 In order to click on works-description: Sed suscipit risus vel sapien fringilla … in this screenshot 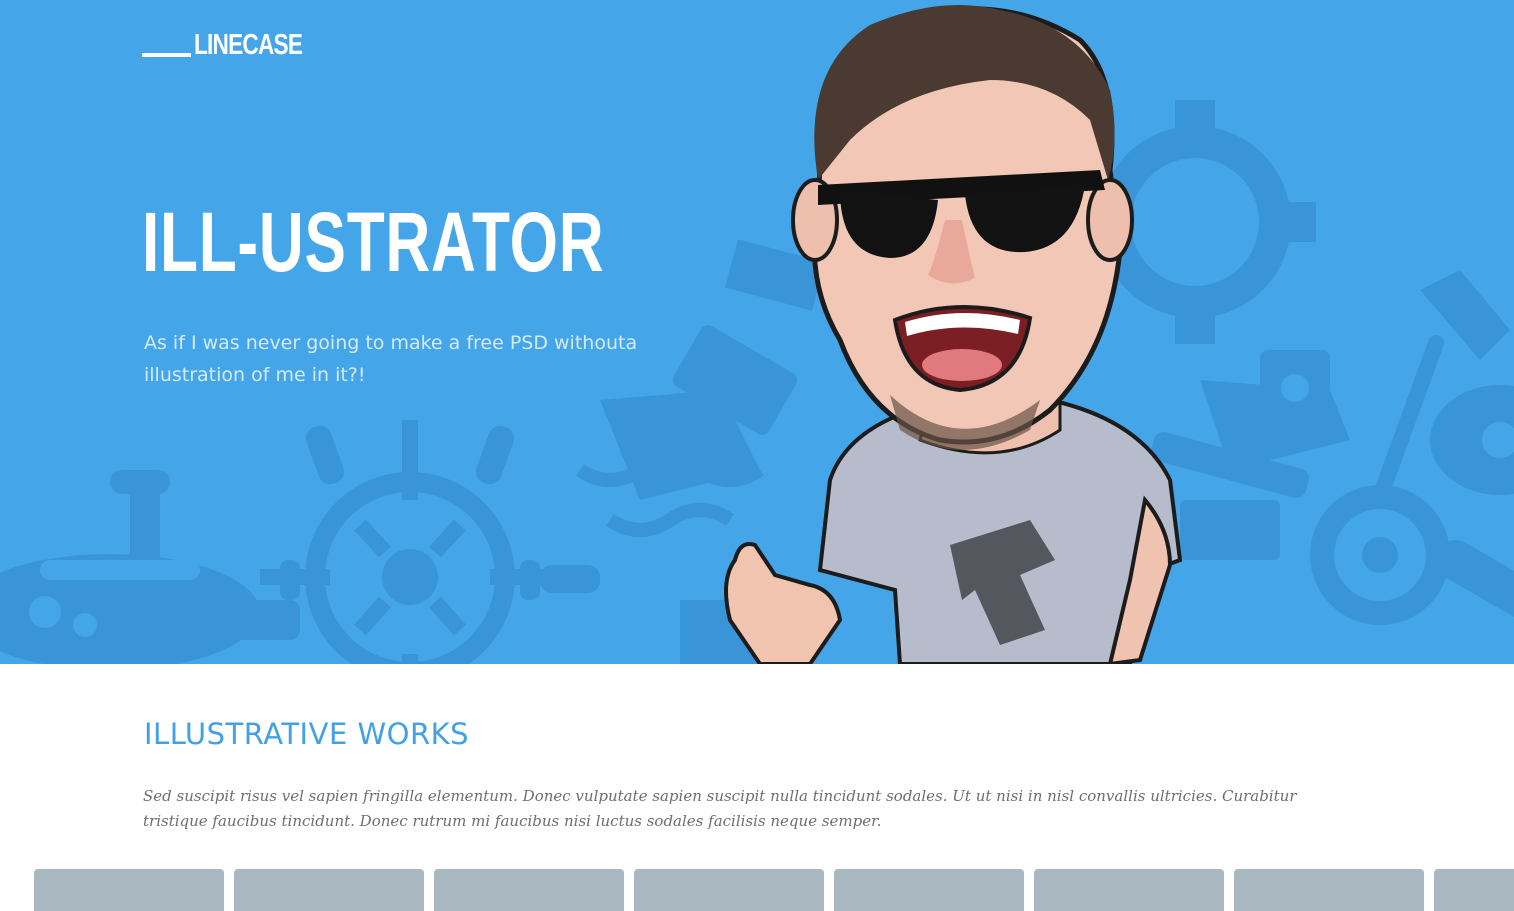, I will do `click(720, 808)`.